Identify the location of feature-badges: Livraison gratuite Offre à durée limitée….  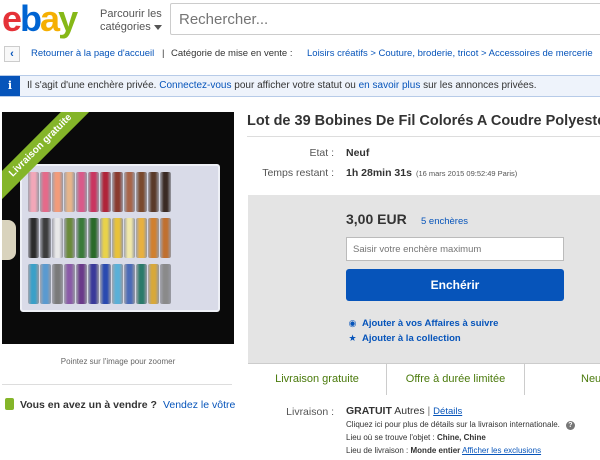
(424, 379).